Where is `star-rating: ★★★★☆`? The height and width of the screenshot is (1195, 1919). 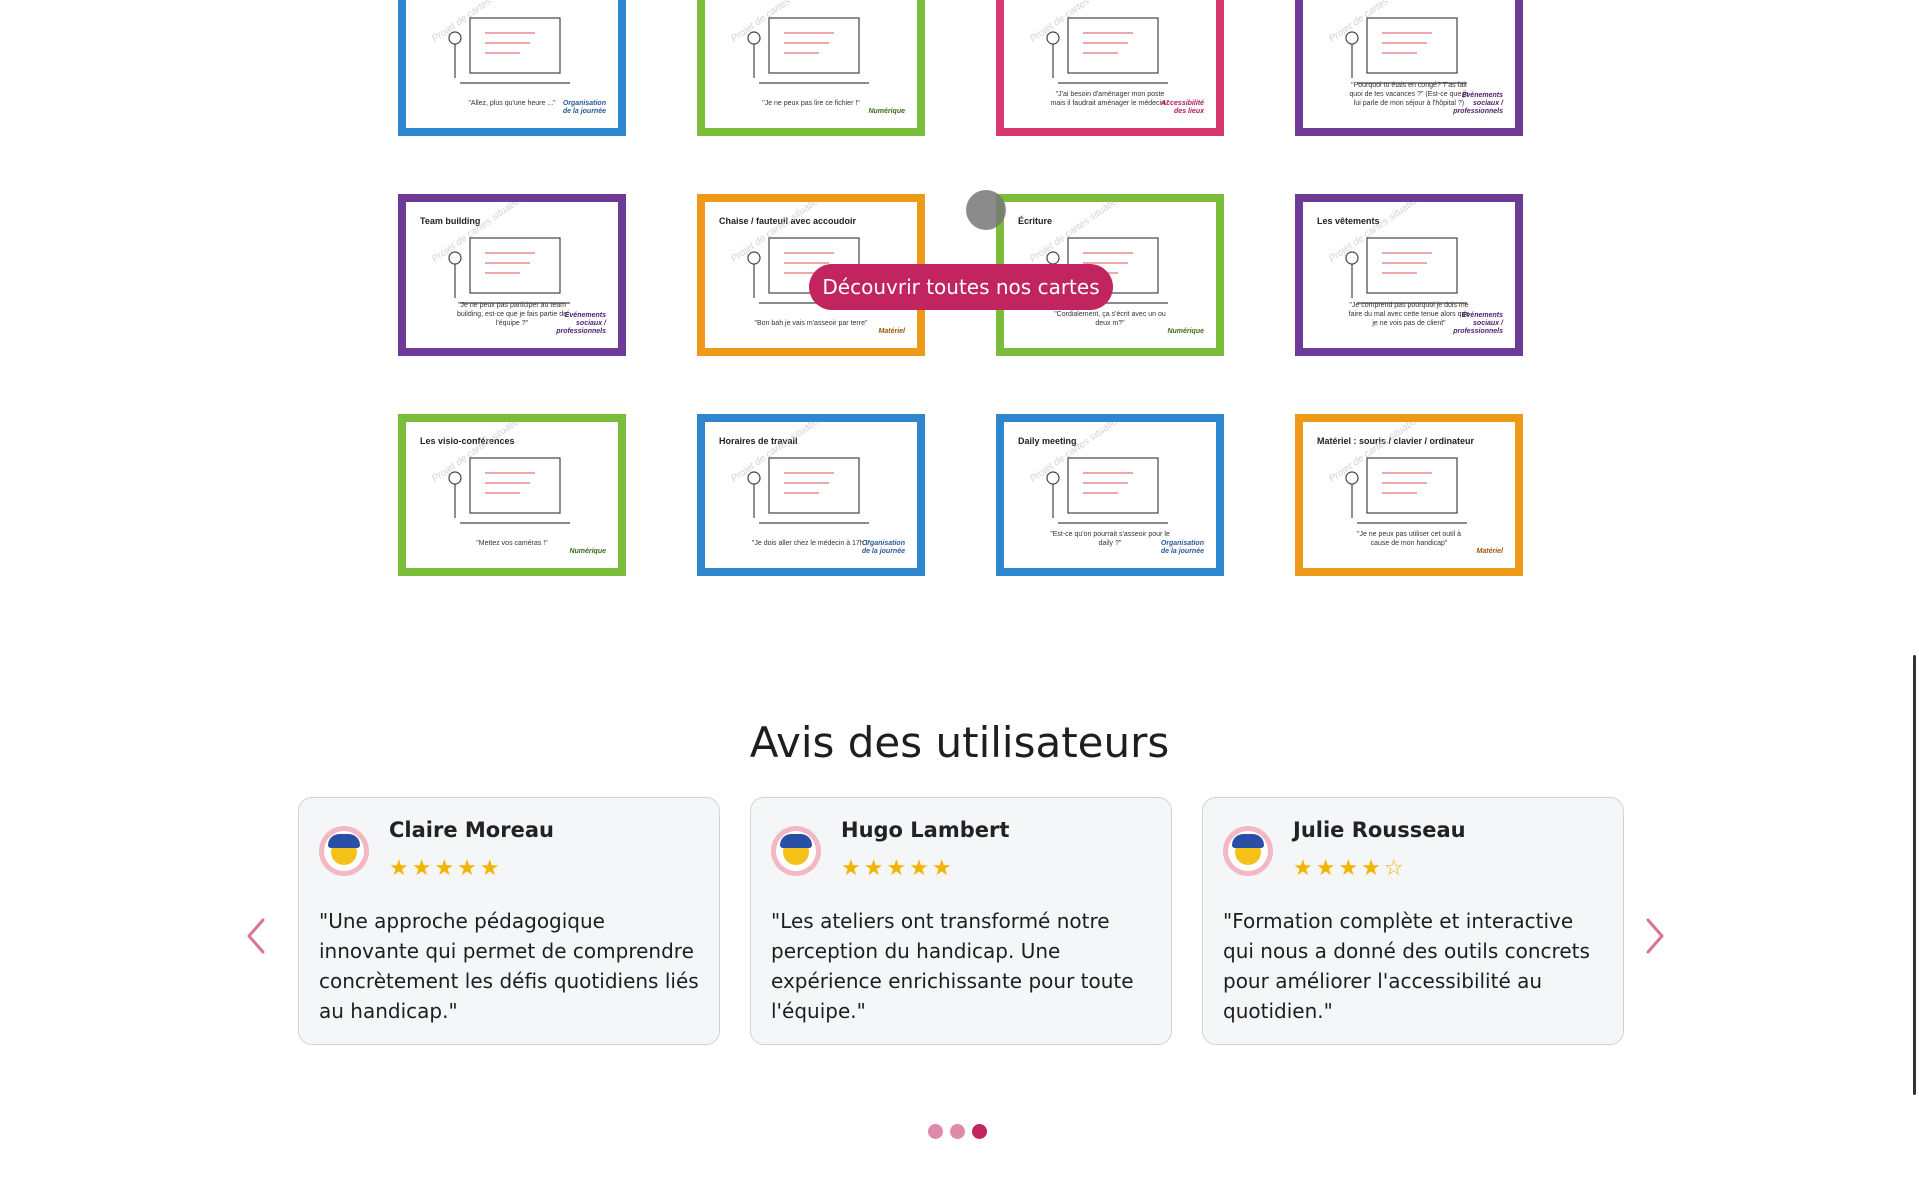
star-rating: ★★★★☆ is located at coordinates (1350, 868).